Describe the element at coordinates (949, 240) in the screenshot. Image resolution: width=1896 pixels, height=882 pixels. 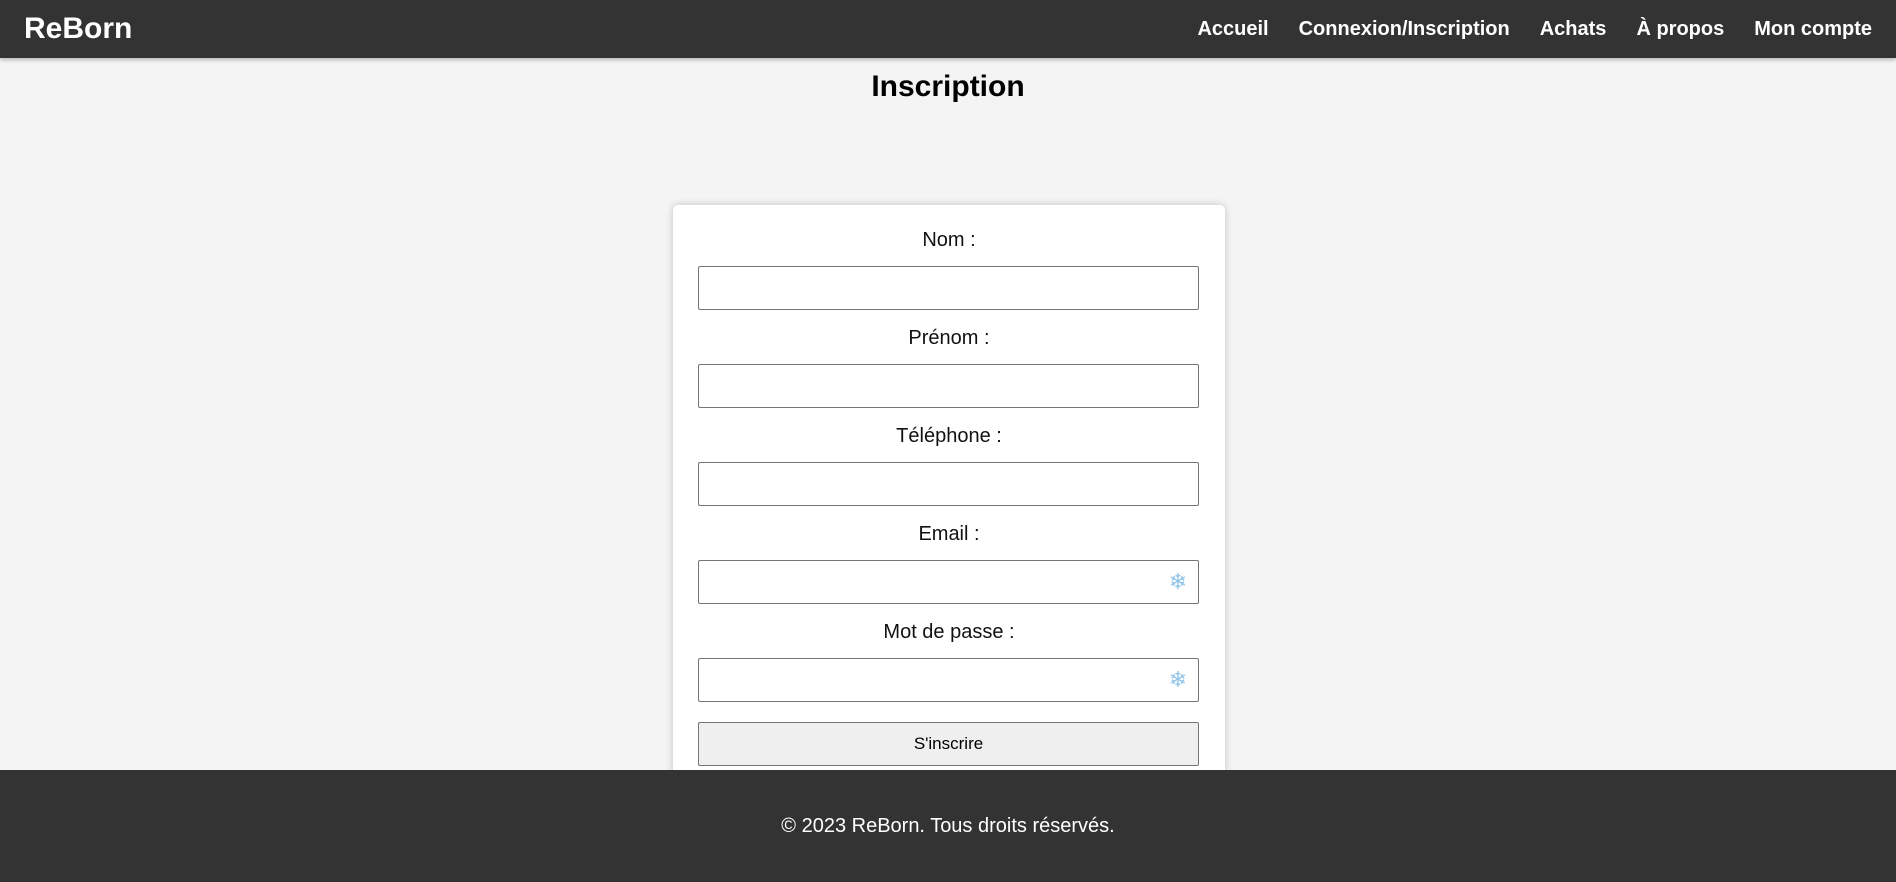
I see `nom-label: Nom :` at that location.